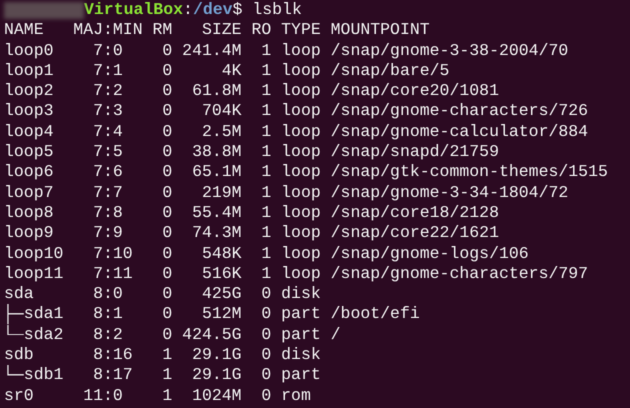  I want to click on table-cell: /snap/gnome-characters/797, so click(459, 274).